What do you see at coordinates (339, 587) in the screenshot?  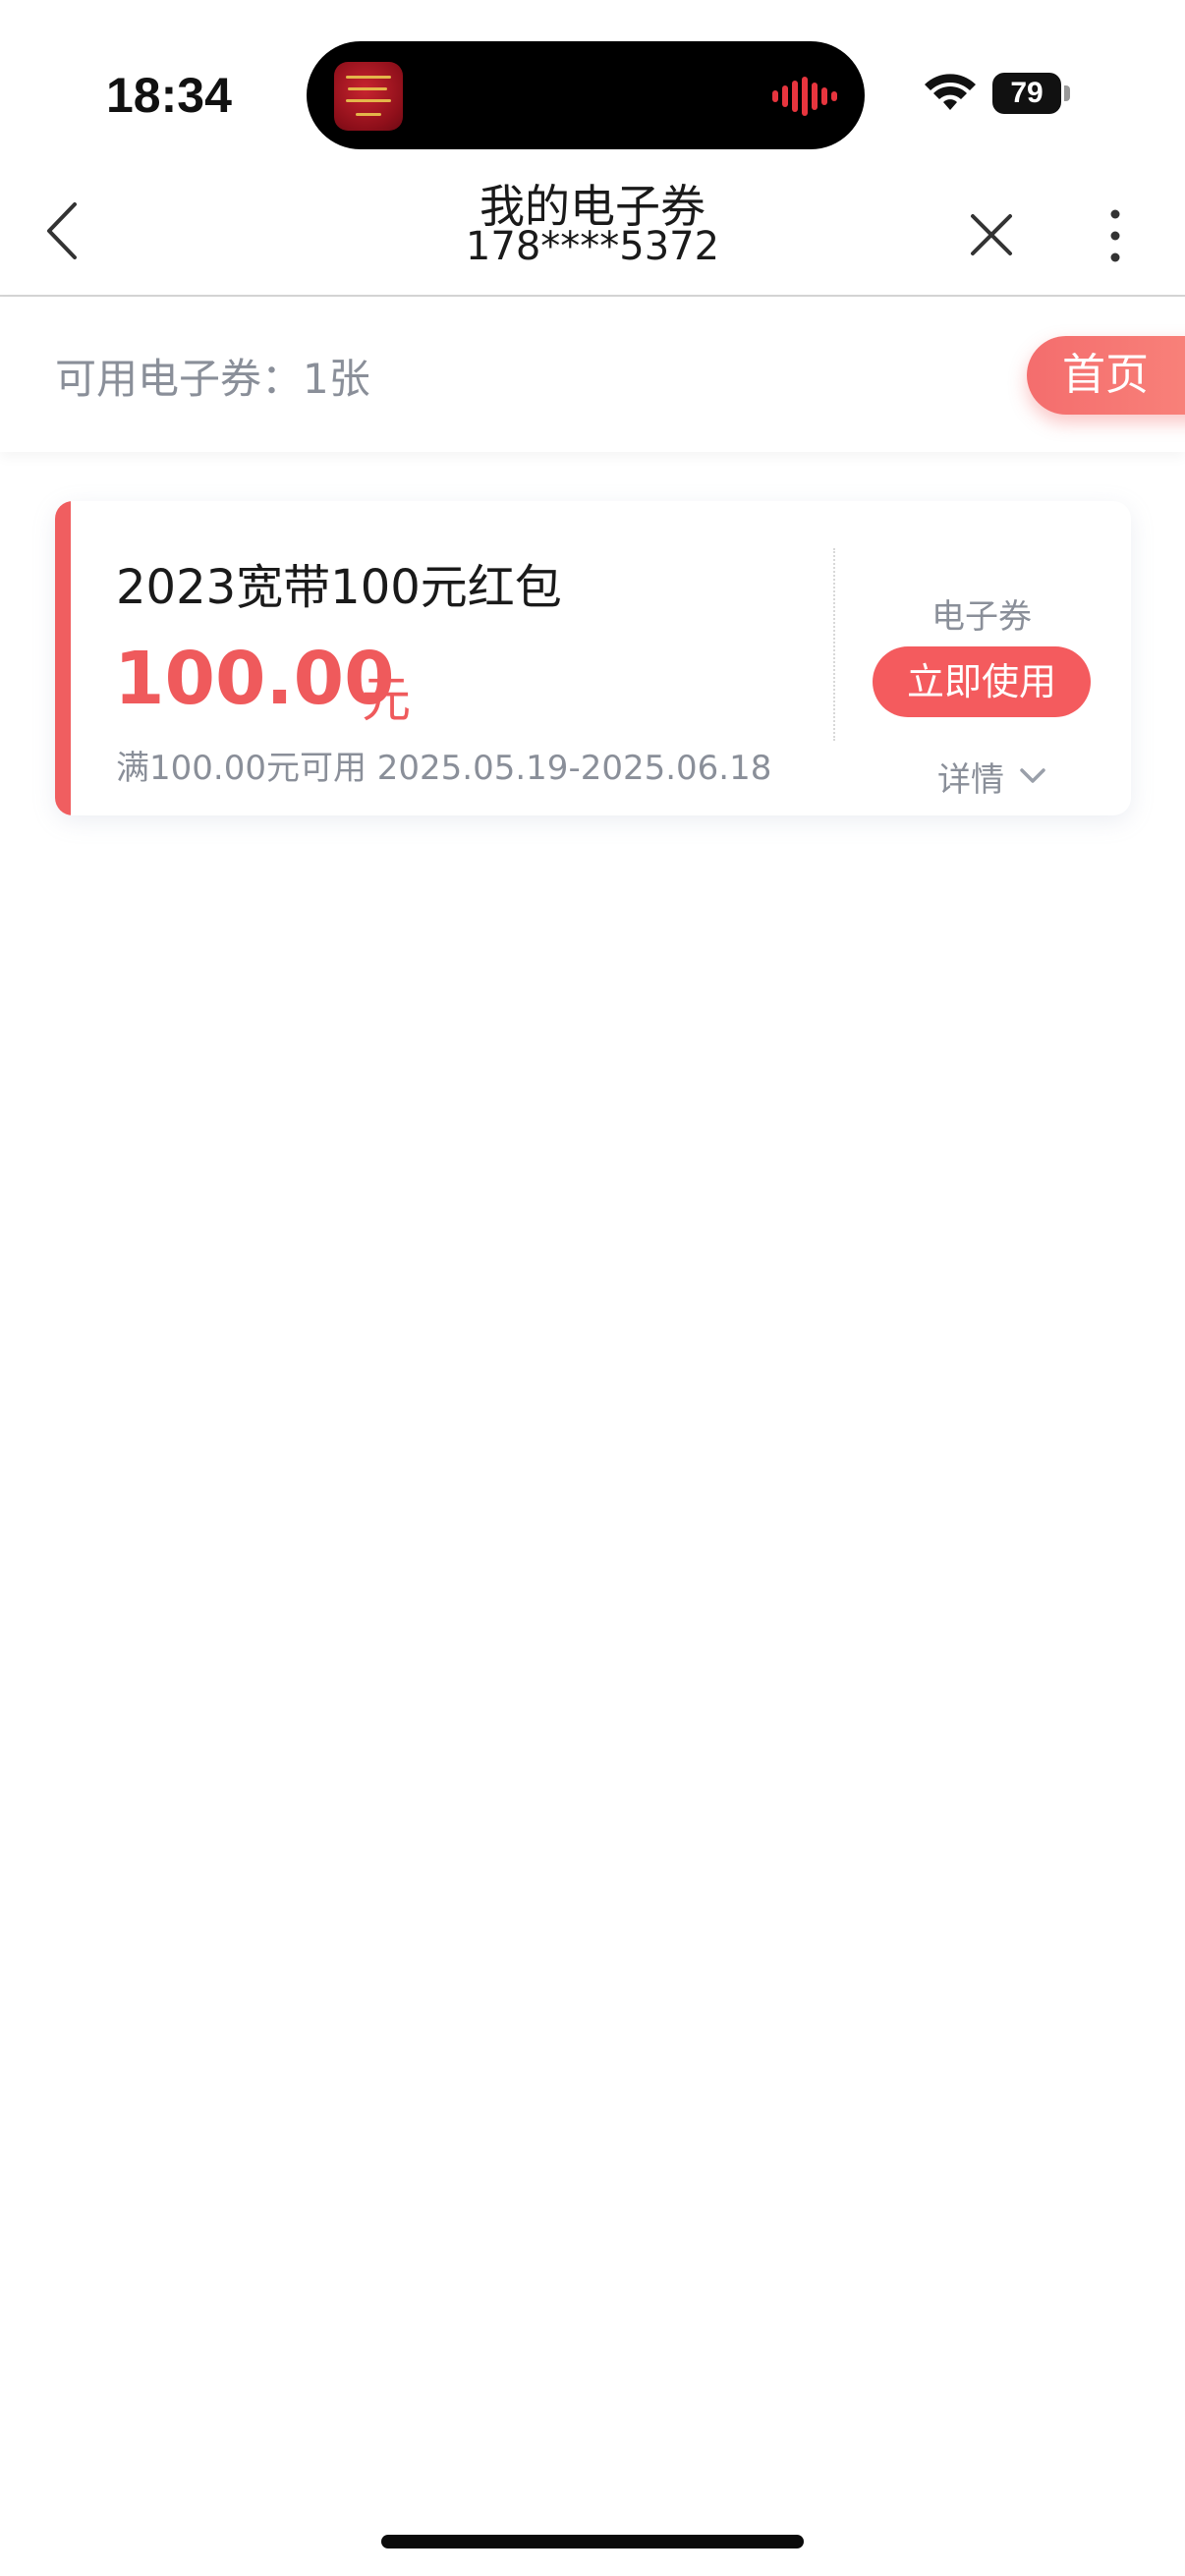 I see `coupon-title: 2023宽带100元红包` at bounding box center [339, 587].